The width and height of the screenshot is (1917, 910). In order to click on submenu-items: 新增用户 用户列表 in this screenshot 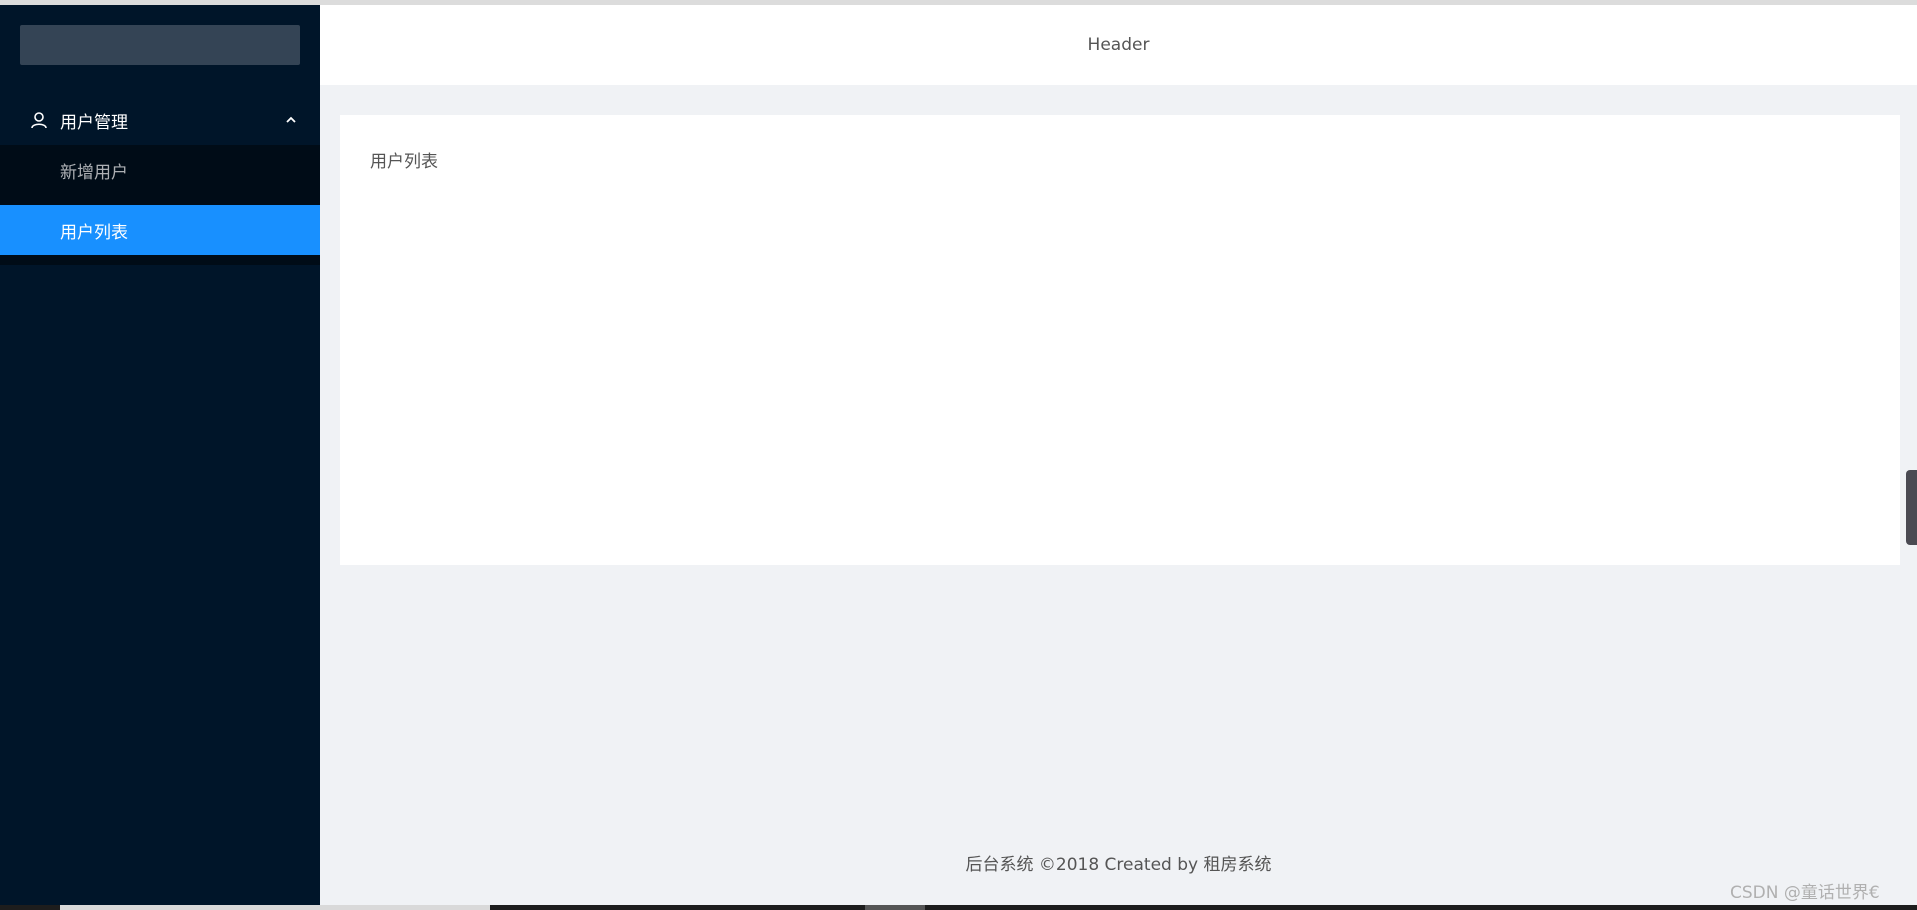, I will do `click(160, 205)`.